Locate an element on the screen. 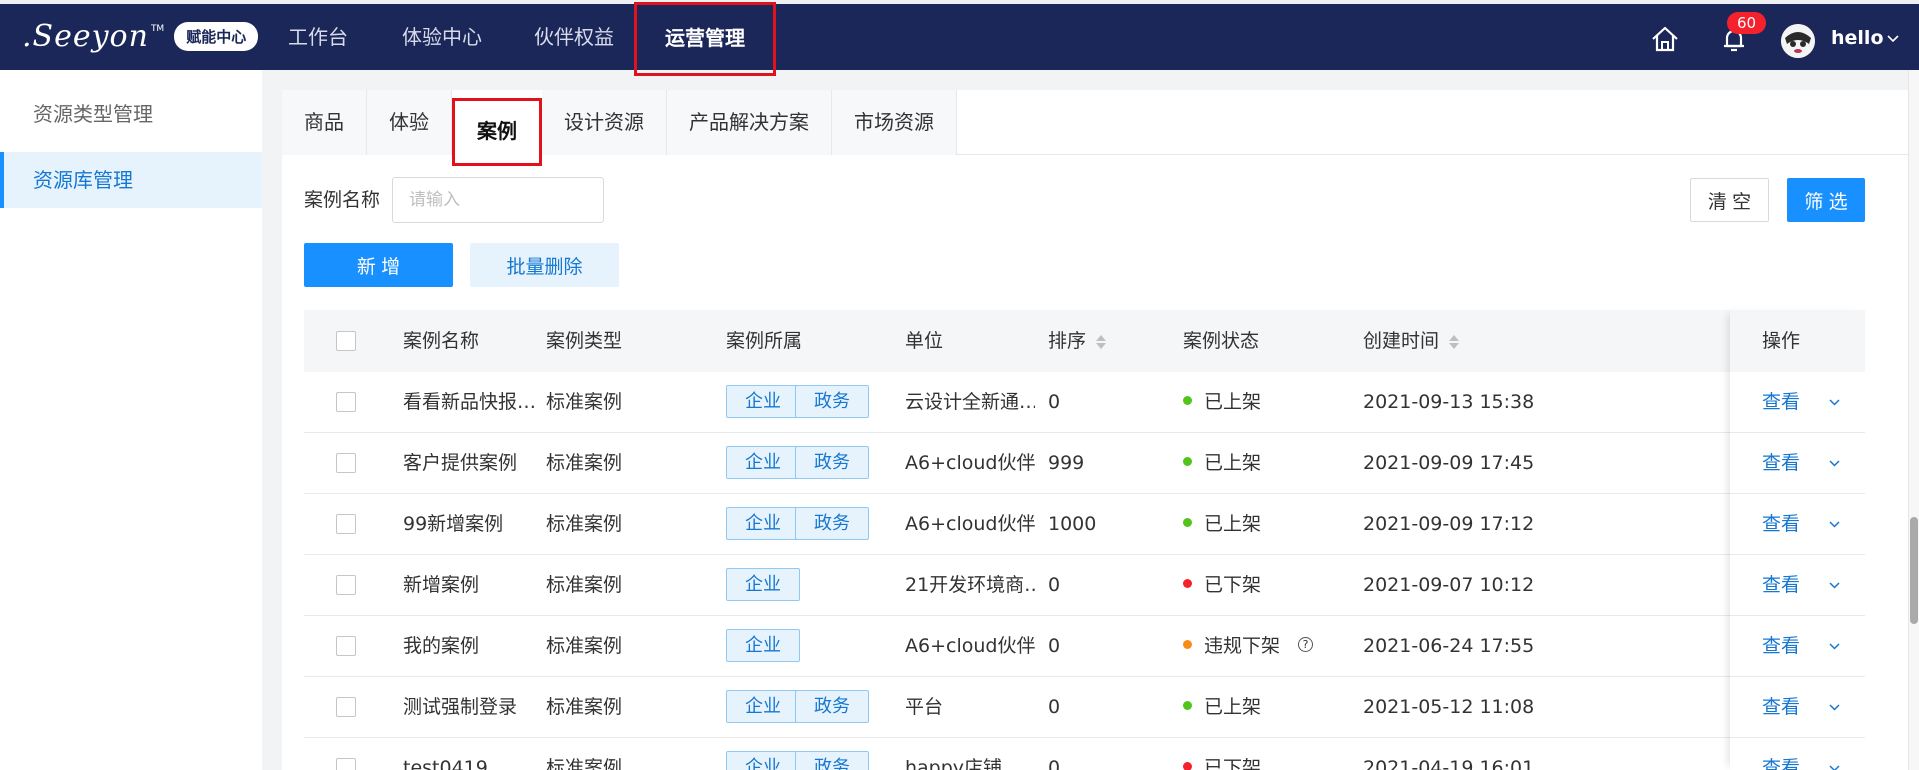  notification-count-badge: 60 is located at coordinates (1747, 23).